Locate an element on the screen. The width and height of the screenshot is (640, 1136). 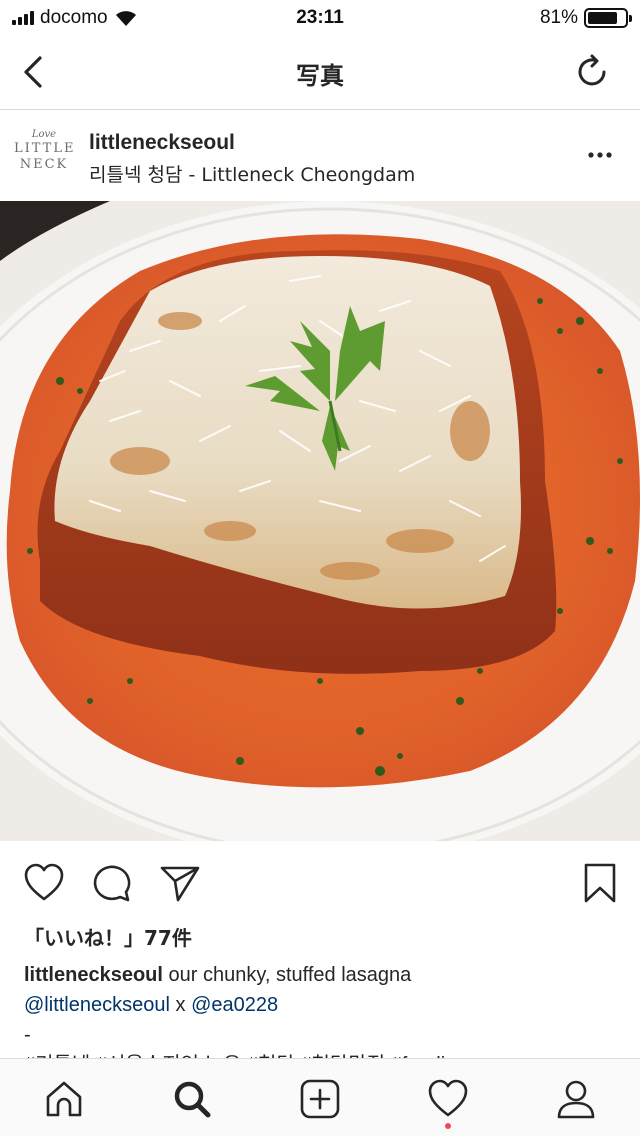
profile-icon is located at coordinates (576, 1099).